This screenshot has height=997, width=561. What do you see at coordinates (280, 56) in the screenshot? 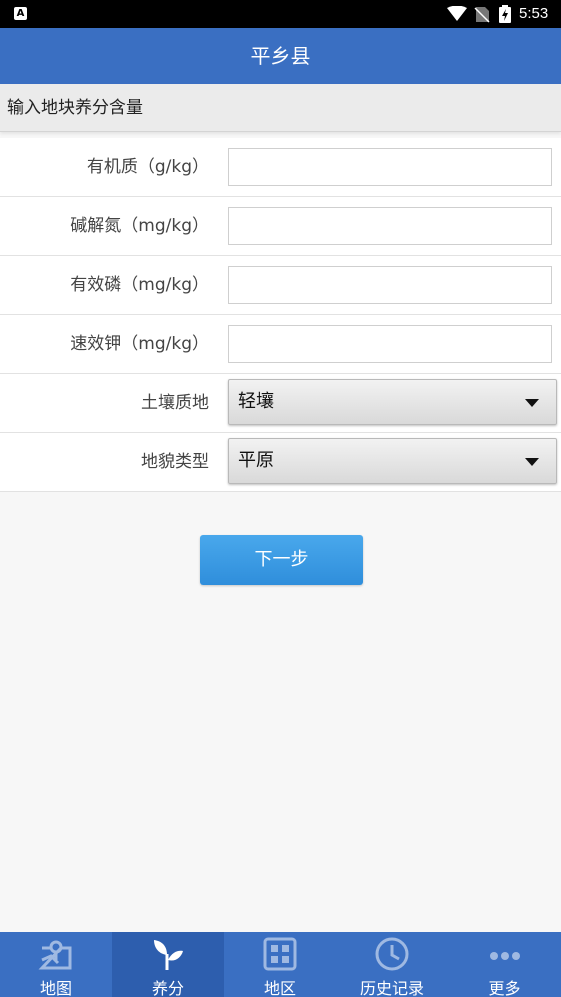
I see `page-title: 平乡县` at bounding box center [280, 56].